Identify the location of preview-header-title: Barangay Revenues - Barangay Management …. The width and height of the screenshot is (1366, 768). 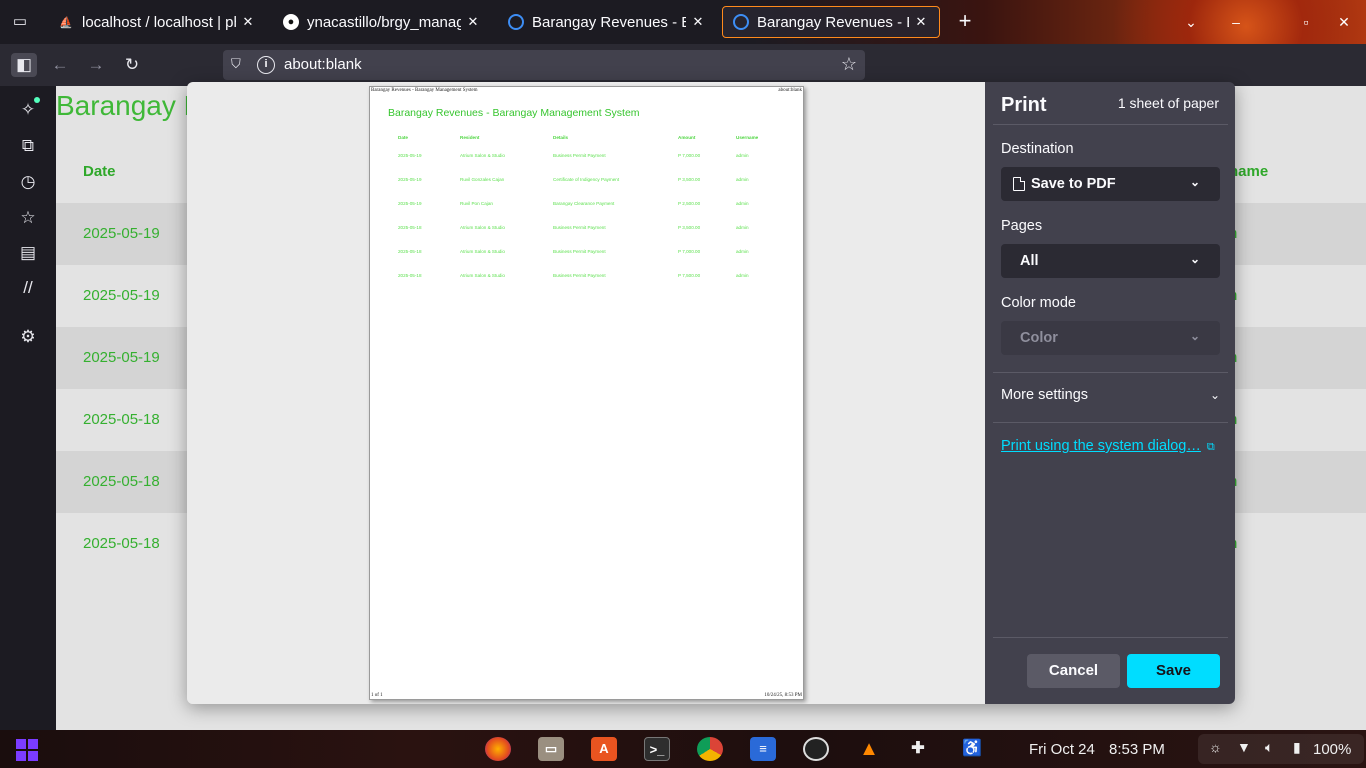
(424, 90).